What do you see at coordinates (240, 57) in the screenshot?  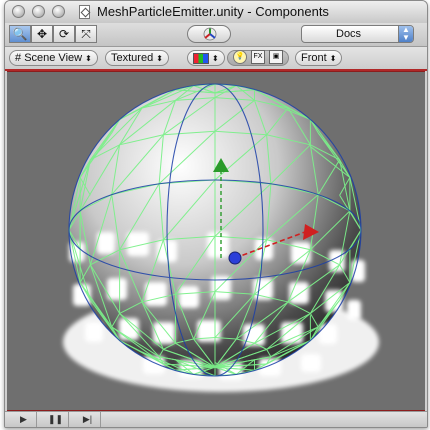 I see `lightbulb-icon: 💡` at bounding box center [240, 57].